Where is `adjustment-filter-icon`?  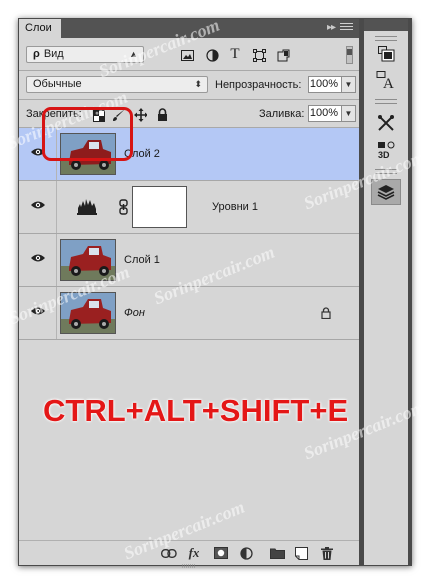
adjustment-filter-icon is located at coordinates (212, 55).